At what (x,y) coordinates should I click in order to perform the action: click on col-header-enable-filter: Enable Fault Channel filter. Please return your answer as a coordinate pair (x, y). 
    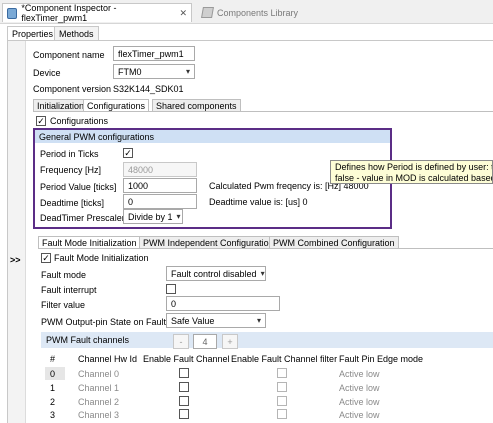
    Looking at the image, I should click on (284, 359).